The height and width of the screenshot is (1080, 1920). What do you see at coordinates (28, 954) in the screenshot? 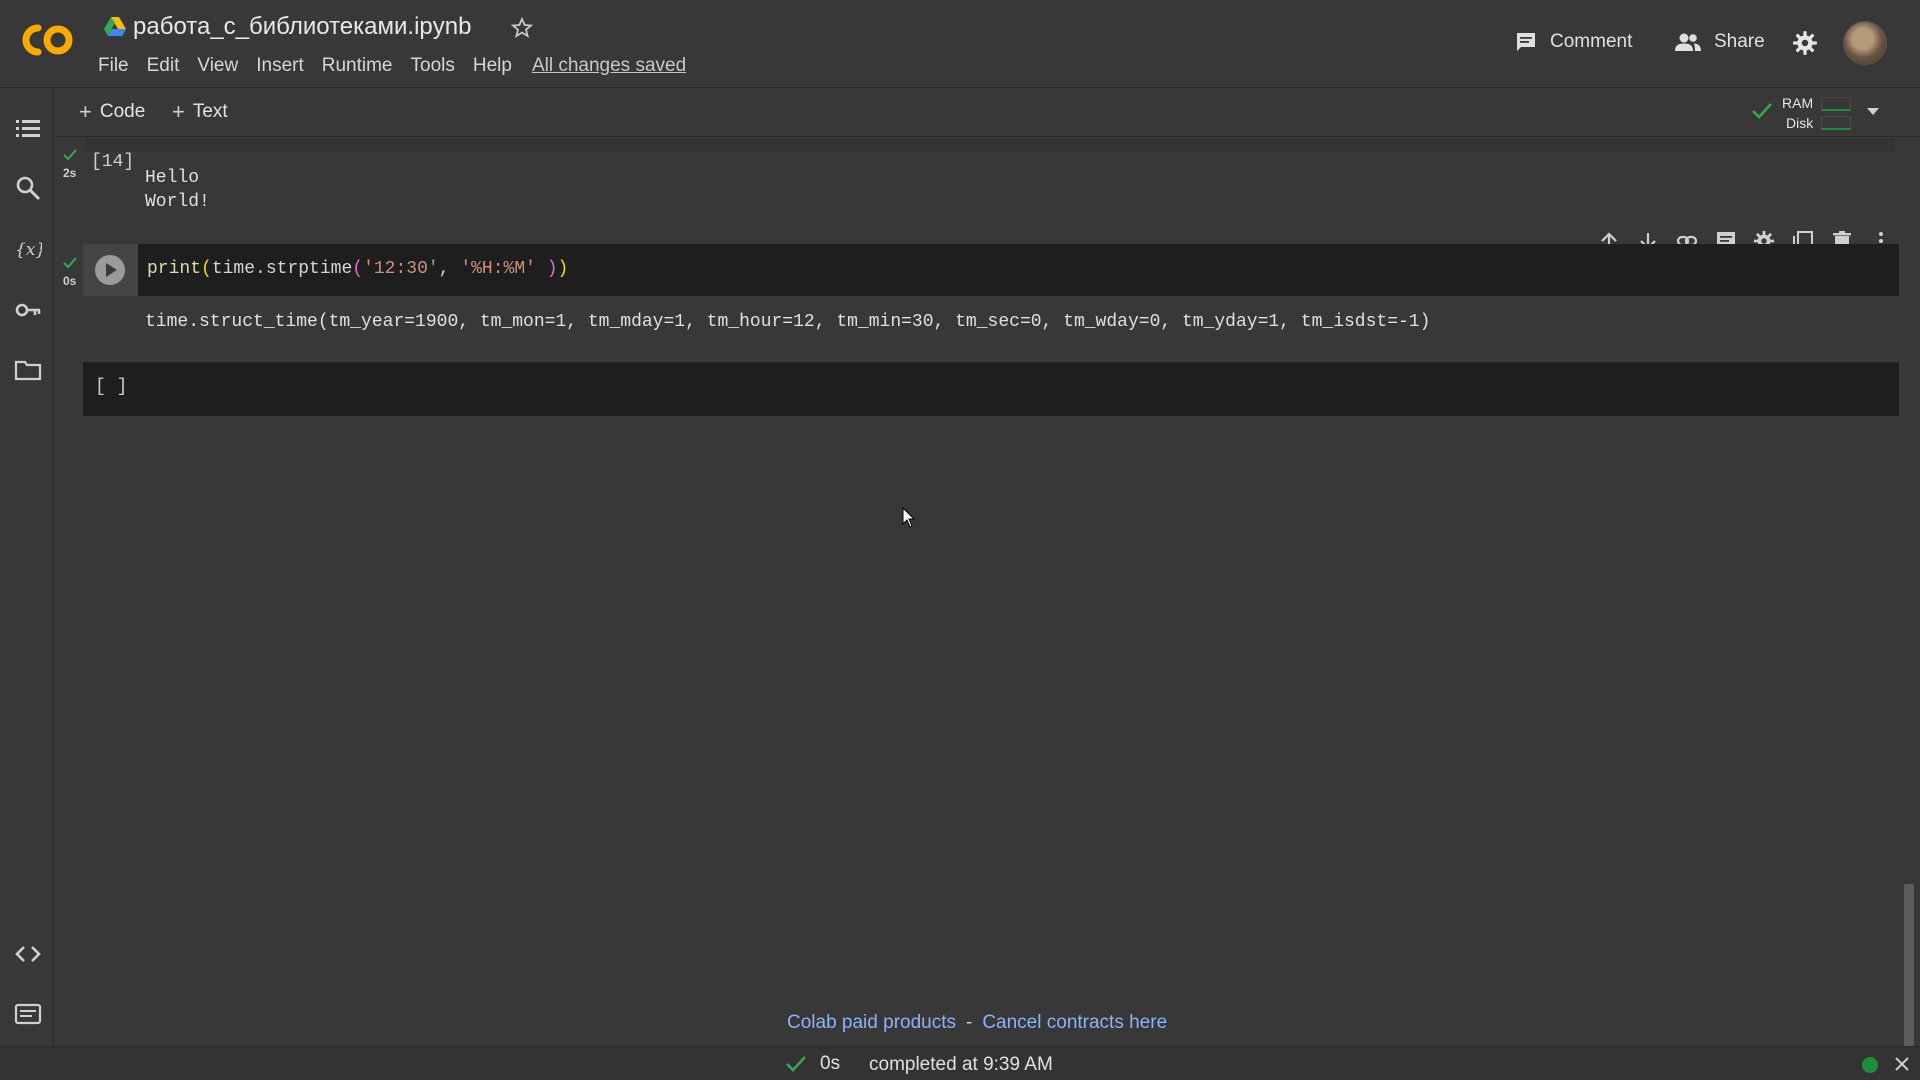
I see `code-snippets-icon` at bounding box center [28, 954].